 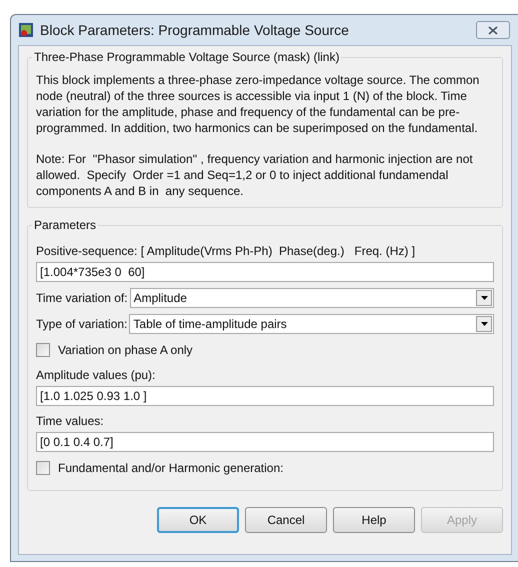 I want to click on input-field: [0 0.1 0.4 0.7], so click(x=265, y=442).